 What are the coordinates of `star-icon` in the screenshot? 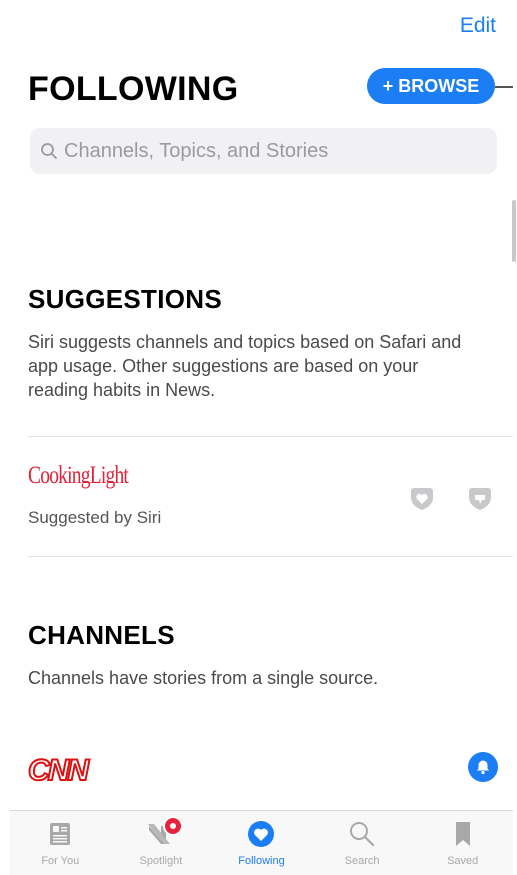 It's located at (172, 826).